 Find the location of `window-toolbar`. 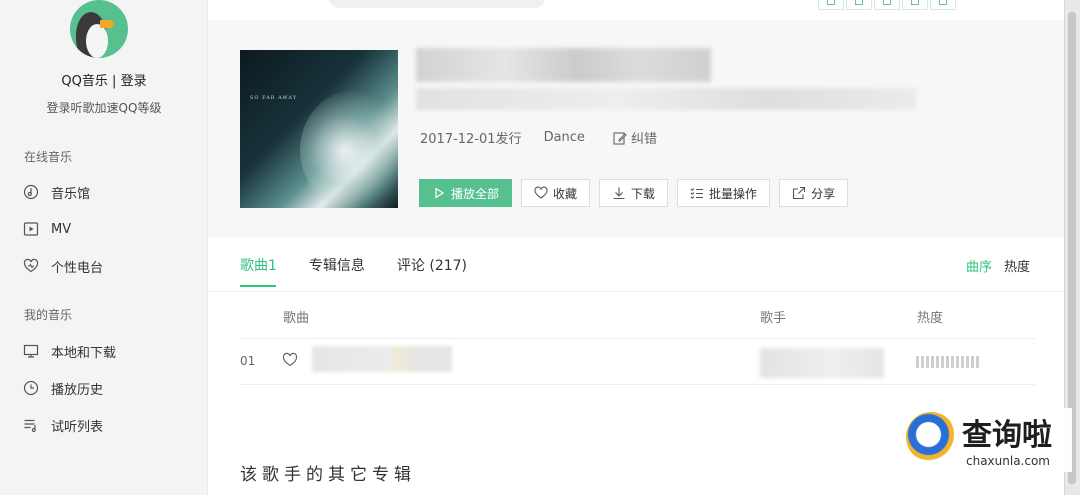

window-toolbar is located at coordinates (888, 5).